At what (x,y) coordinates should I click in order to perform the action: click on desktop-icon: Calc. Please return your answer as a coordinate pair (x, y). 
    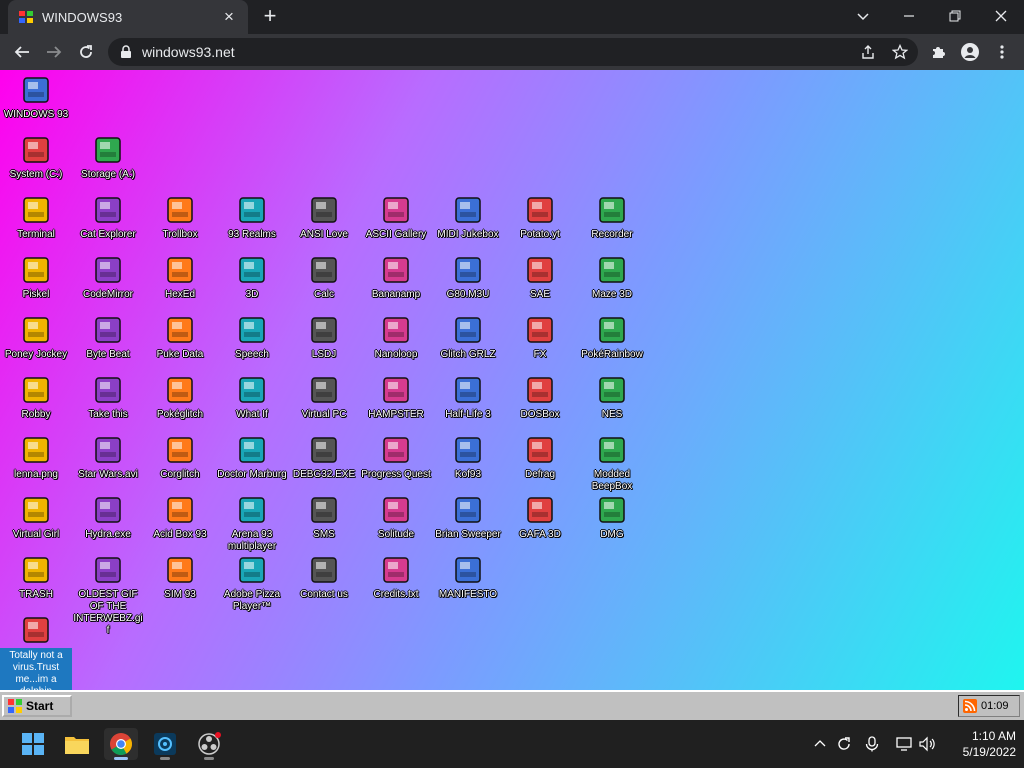
    Looking at the image, I should click on (324, 277).